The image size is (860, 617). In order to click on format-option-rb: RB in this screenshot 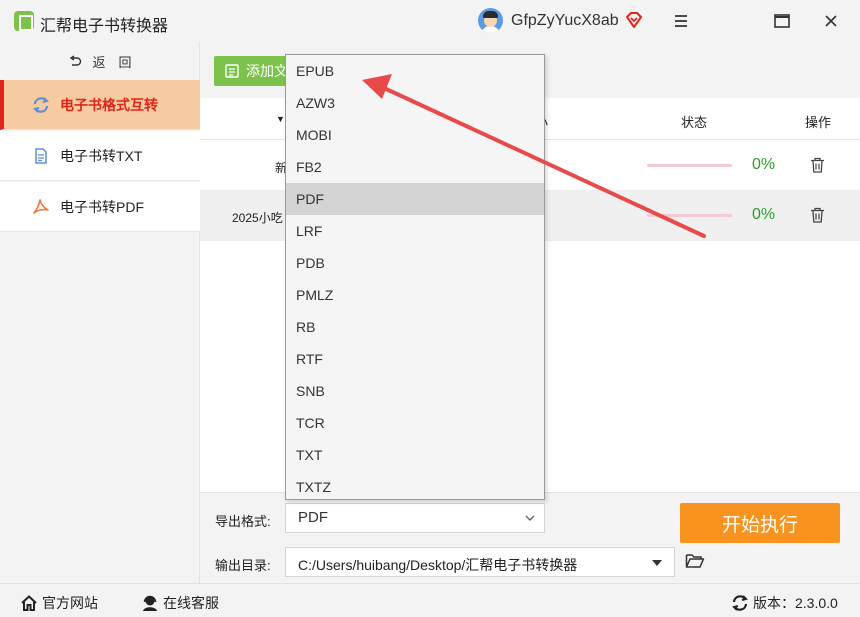, I will do `click(415, 327)`.